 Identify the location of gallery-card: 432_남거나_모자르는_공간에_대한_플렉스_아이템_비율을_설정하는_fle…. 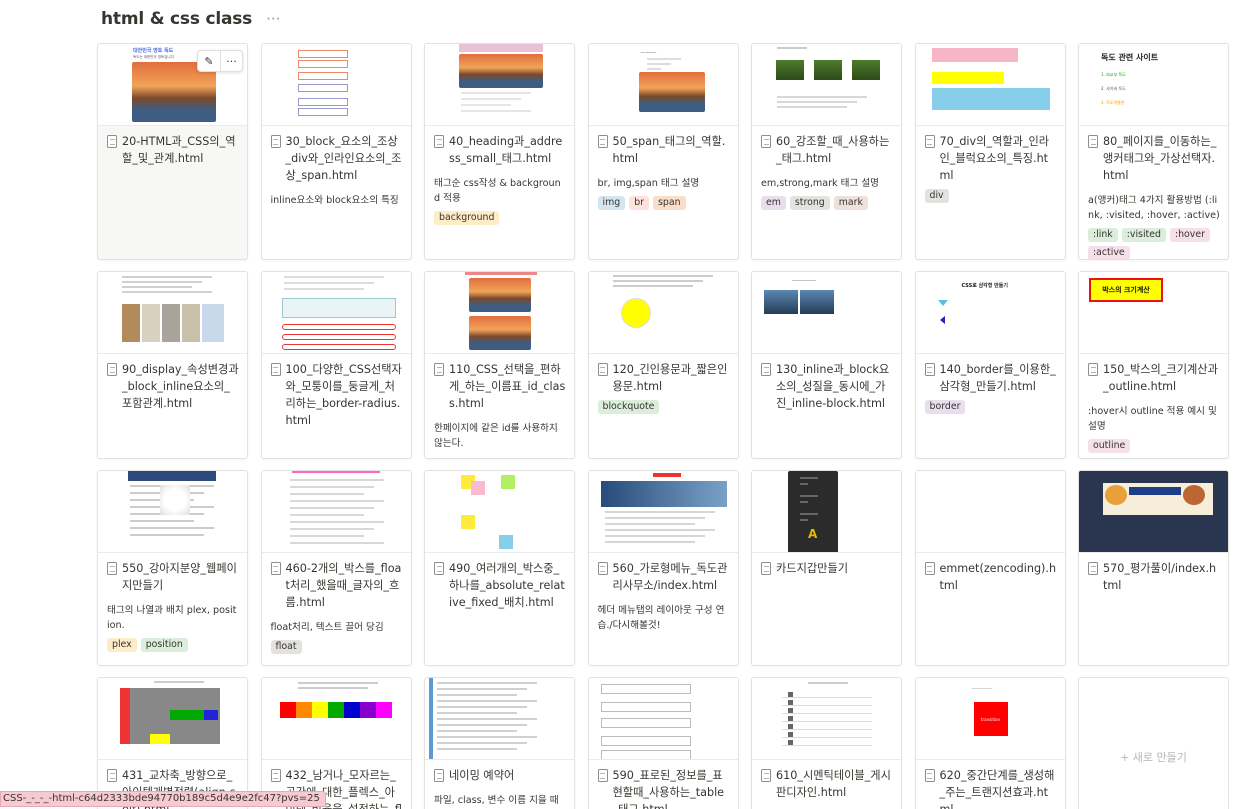
(336, 743).